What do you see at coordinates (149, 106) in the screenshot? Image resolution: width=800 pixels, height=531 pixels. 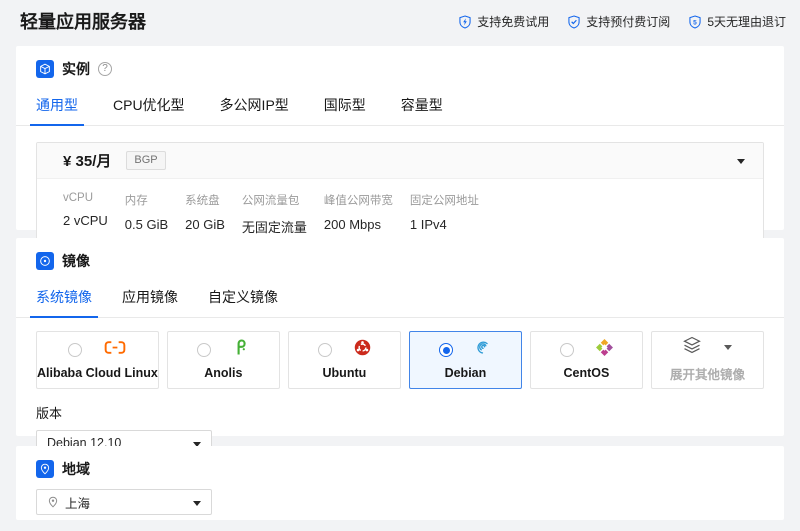 I see `tab-cpu-optimized-type: CPU优化型` at bounding box center [149, 106].